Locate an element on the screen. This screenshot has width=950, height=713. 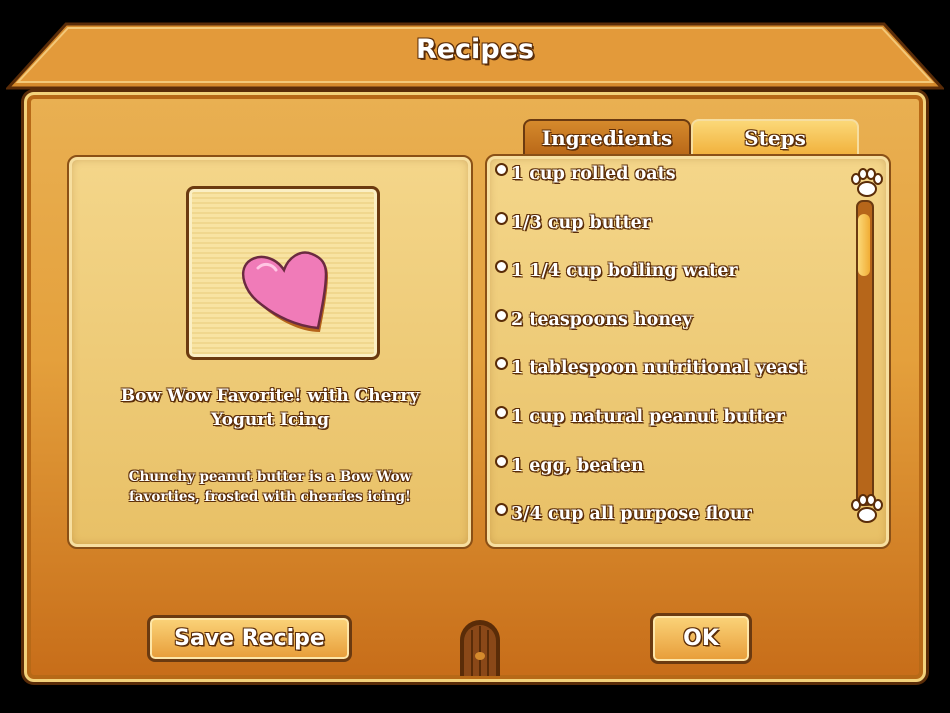
tab-ingredients: Ingredients is located at coordinates (607, 138).